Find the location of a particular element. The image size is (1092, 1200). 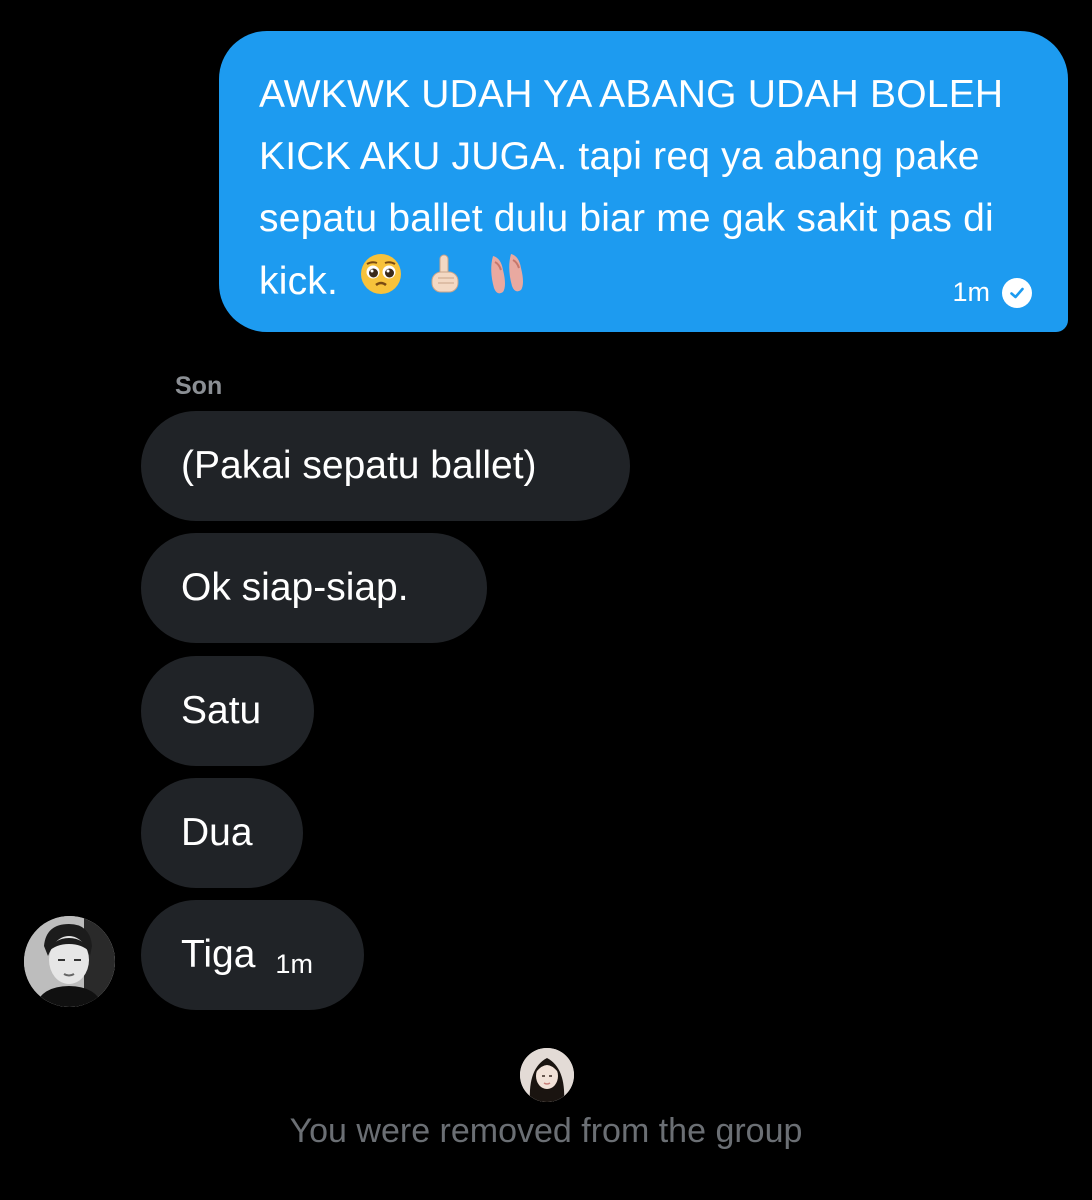

received-message-bubble: Satu is located at coordinates (227, 711).